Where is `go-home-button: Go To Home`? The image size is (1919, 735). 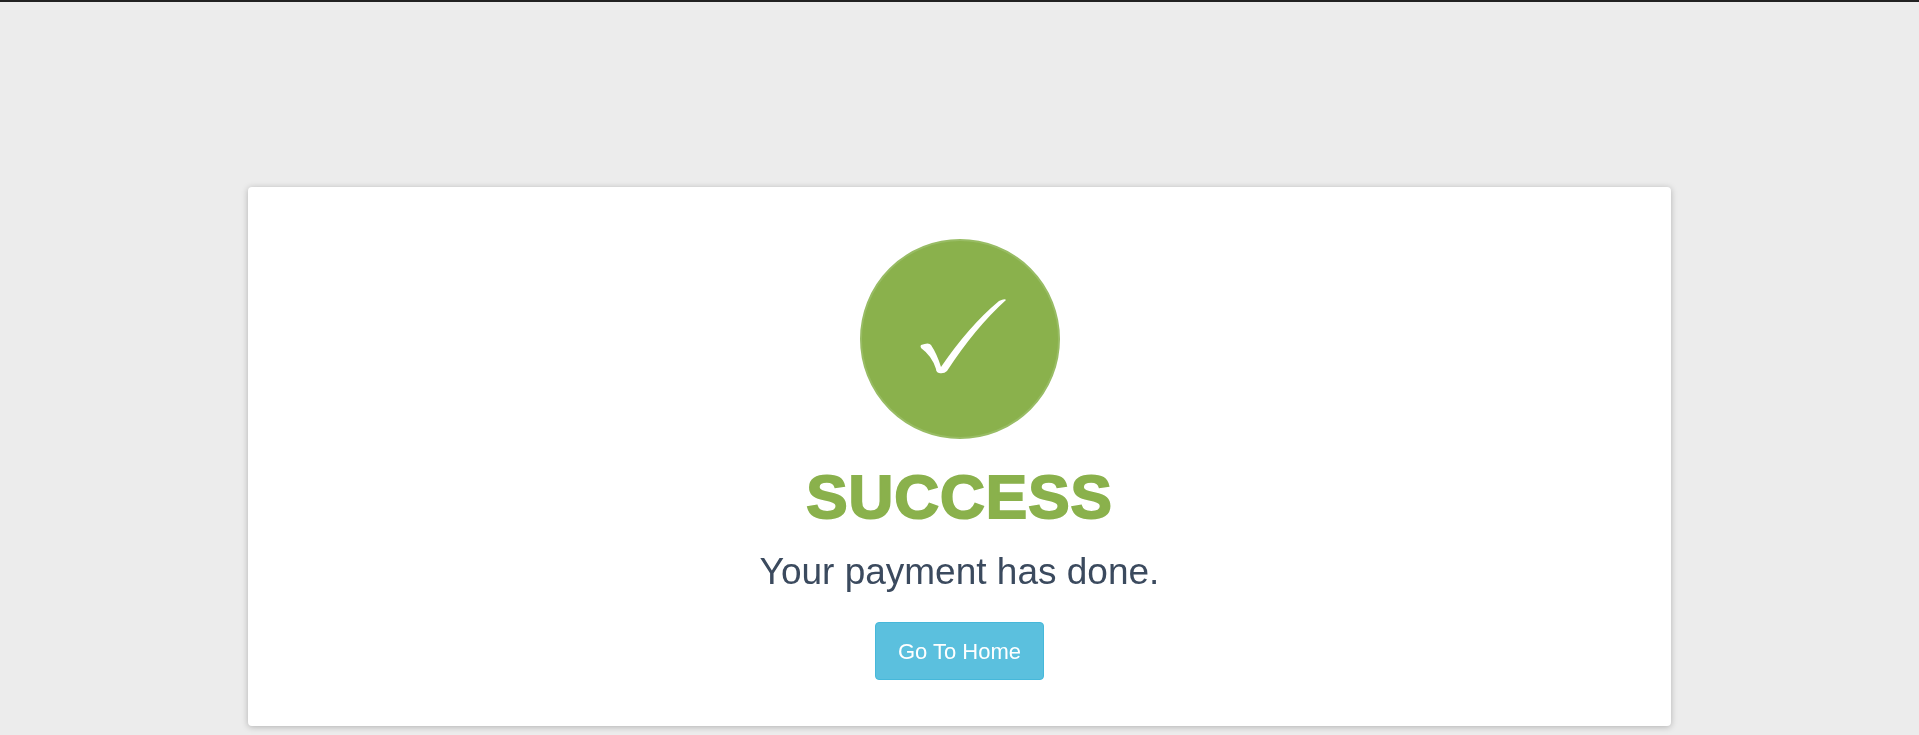
go-home-button: Go To Home is located at coordinates (959, 651).